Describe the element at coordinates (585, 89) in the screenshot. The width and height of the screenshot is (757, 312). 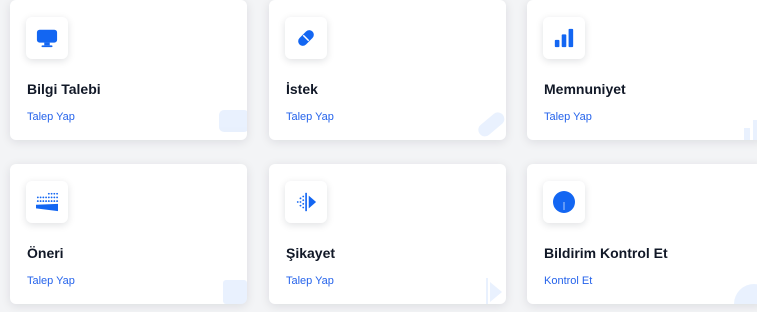
I see `card-title: Memnuniyet` at that location.